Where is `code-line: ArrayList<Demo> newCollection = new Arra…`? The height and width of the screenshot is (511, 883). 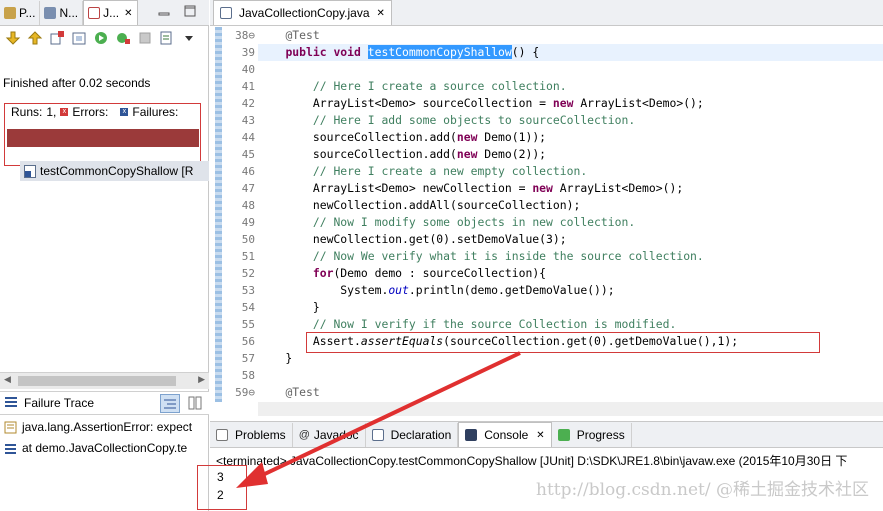 code-line: ArrayList<Demo> newCollection = new Arra… is located at coordinates (471, 188).